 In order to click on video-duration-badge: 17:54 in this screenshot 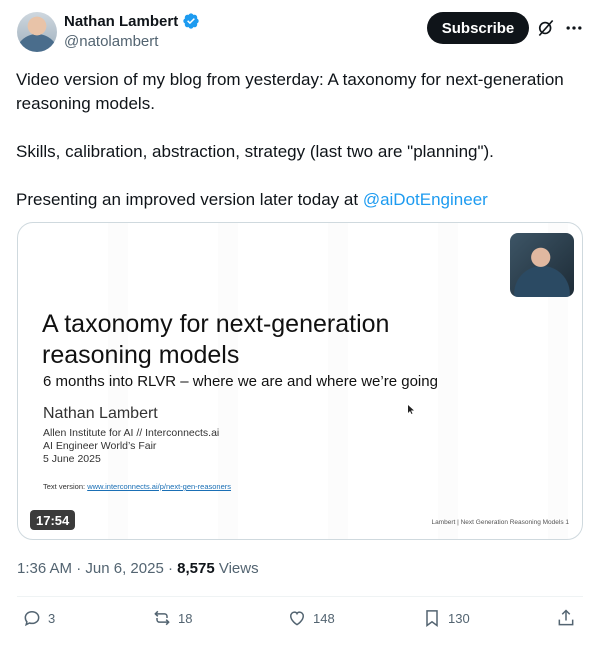, I will do `click(53, 520)`.